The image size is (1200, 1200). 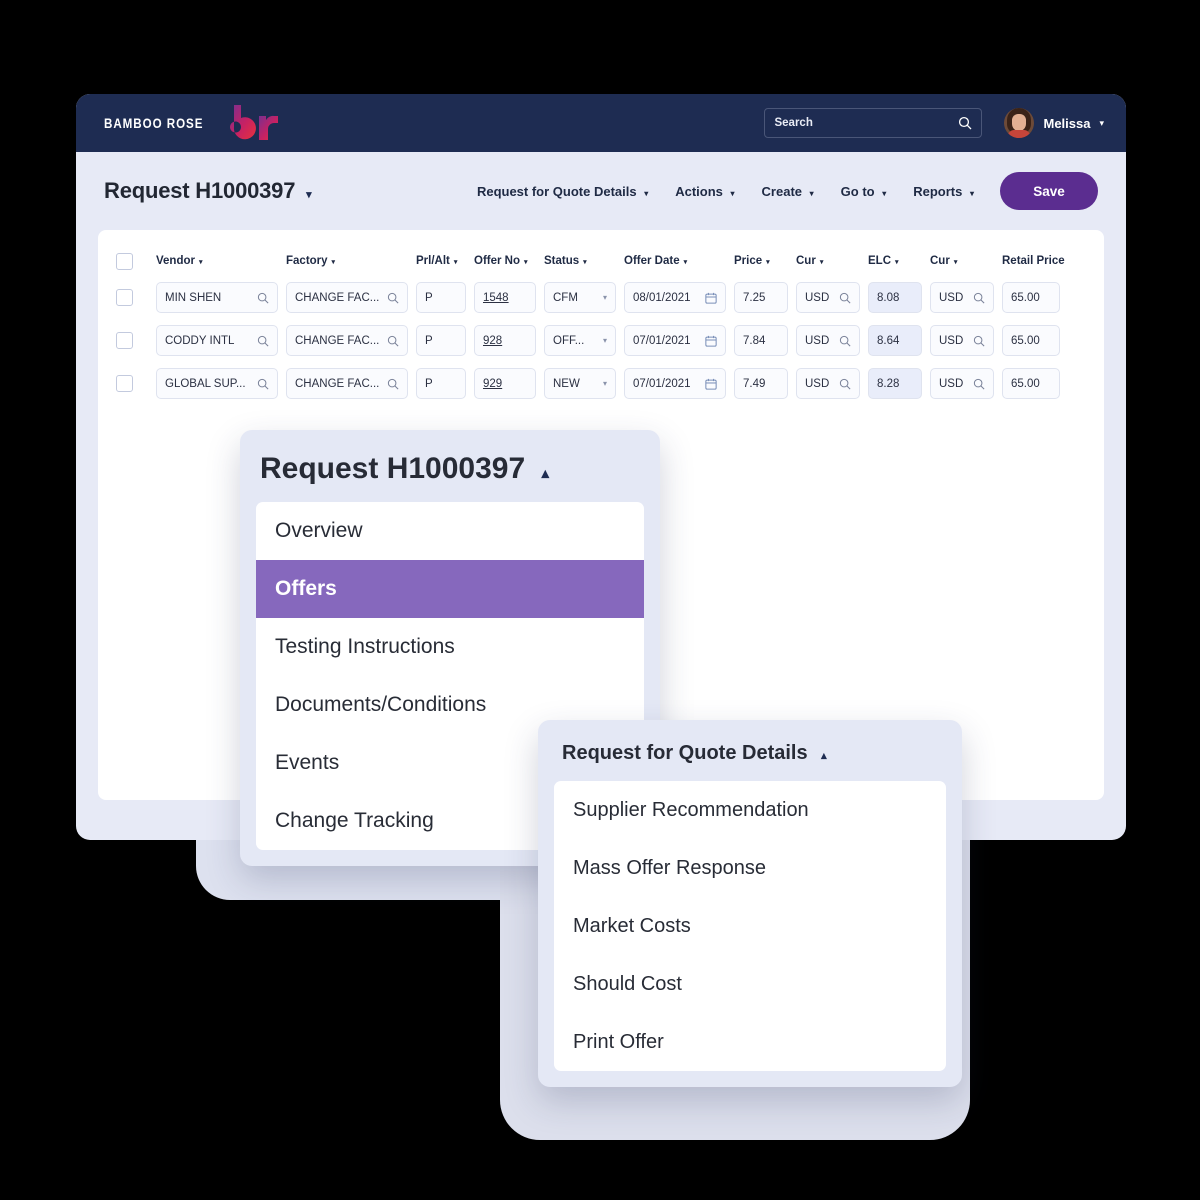 I want to click on select-all-cell, so click(x=136, y=261).